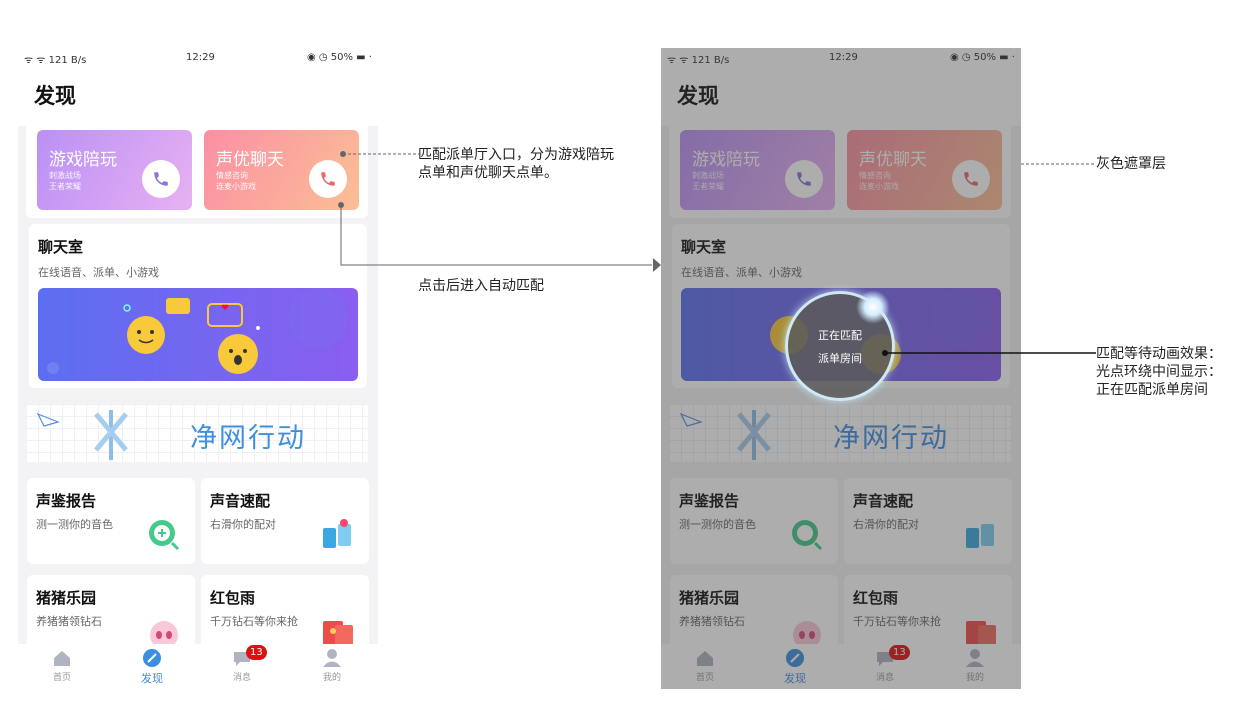 This screenshot has height=702, width=1235. What do you see at coordinates (496, 235) in the screenshot?
I see `connector-to-matching` at bounding box center [496, 235].